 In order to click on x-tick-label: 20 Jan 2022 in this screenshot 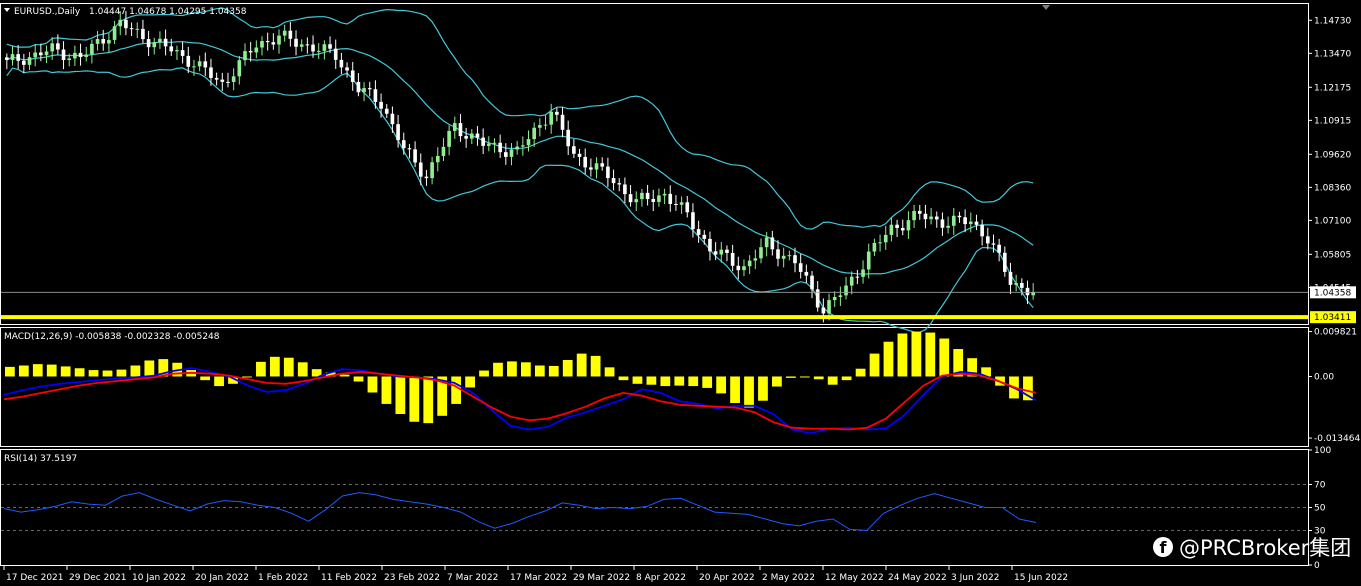, I will do `click(222, 578)`.